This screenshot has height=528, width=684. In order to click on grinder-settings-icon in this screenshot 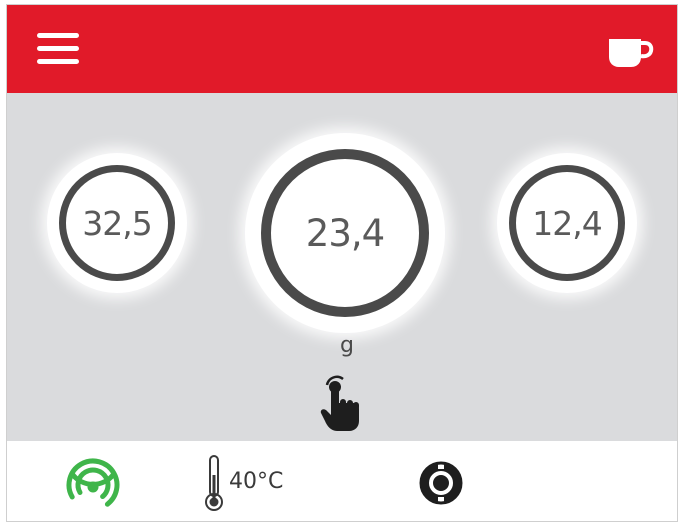, I will do `click(441, 483)`.